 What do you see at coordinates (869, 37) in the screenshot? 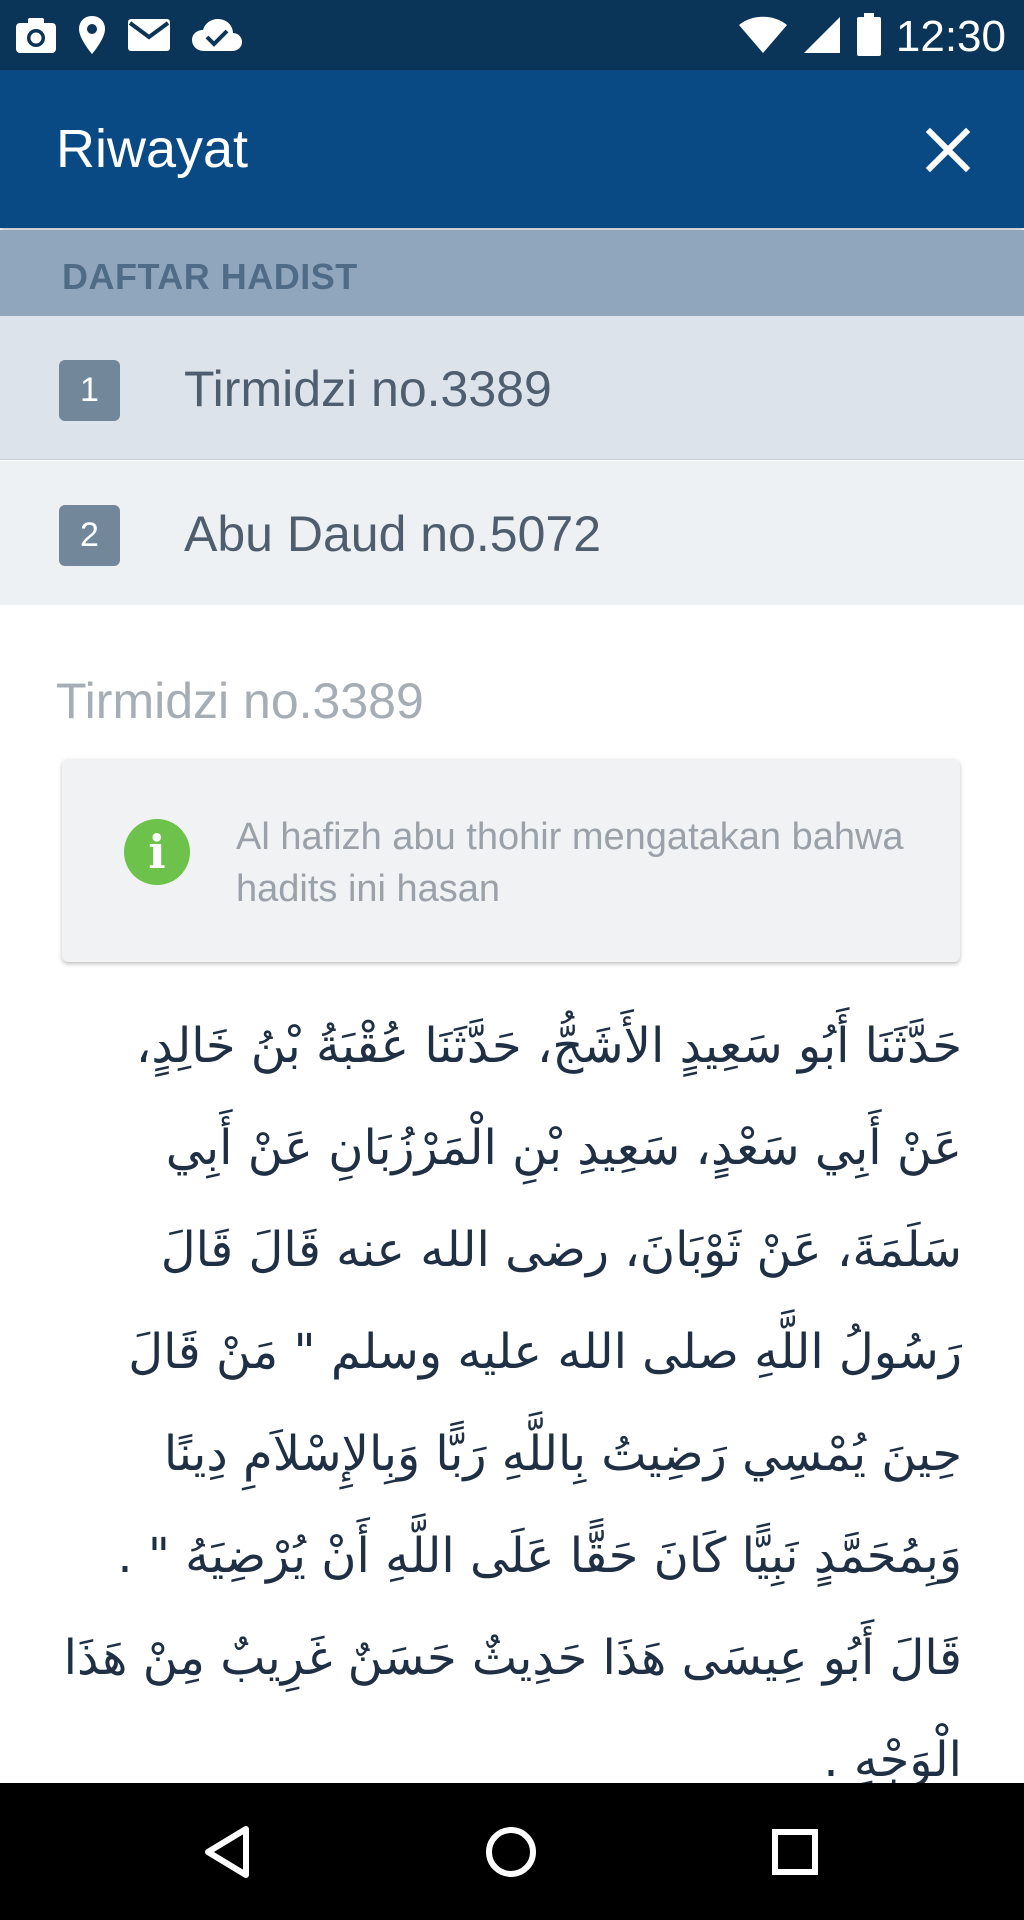
I see `battery-icon` at bounding box center [869, 37].